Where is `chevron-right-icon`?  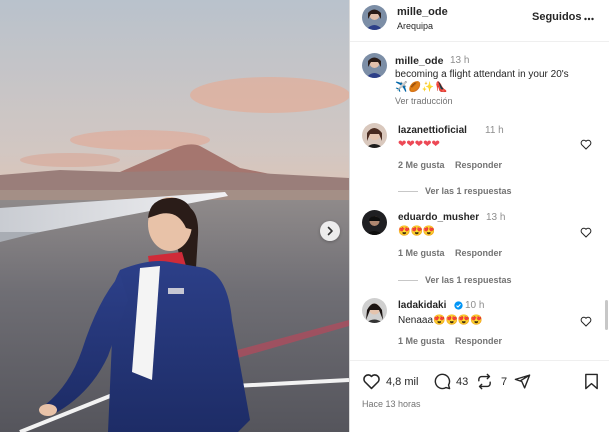 chevron-right-icon is located at coordinates (330, 231).